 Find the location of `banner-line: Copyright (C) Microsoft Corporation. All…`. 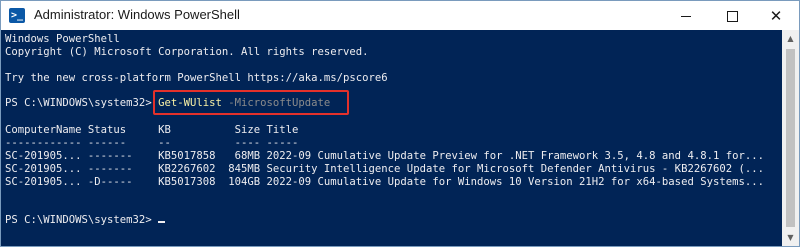

banner-line: Copyright (C) Microsoft Corporation. All… is located at coordinates (187, 52).